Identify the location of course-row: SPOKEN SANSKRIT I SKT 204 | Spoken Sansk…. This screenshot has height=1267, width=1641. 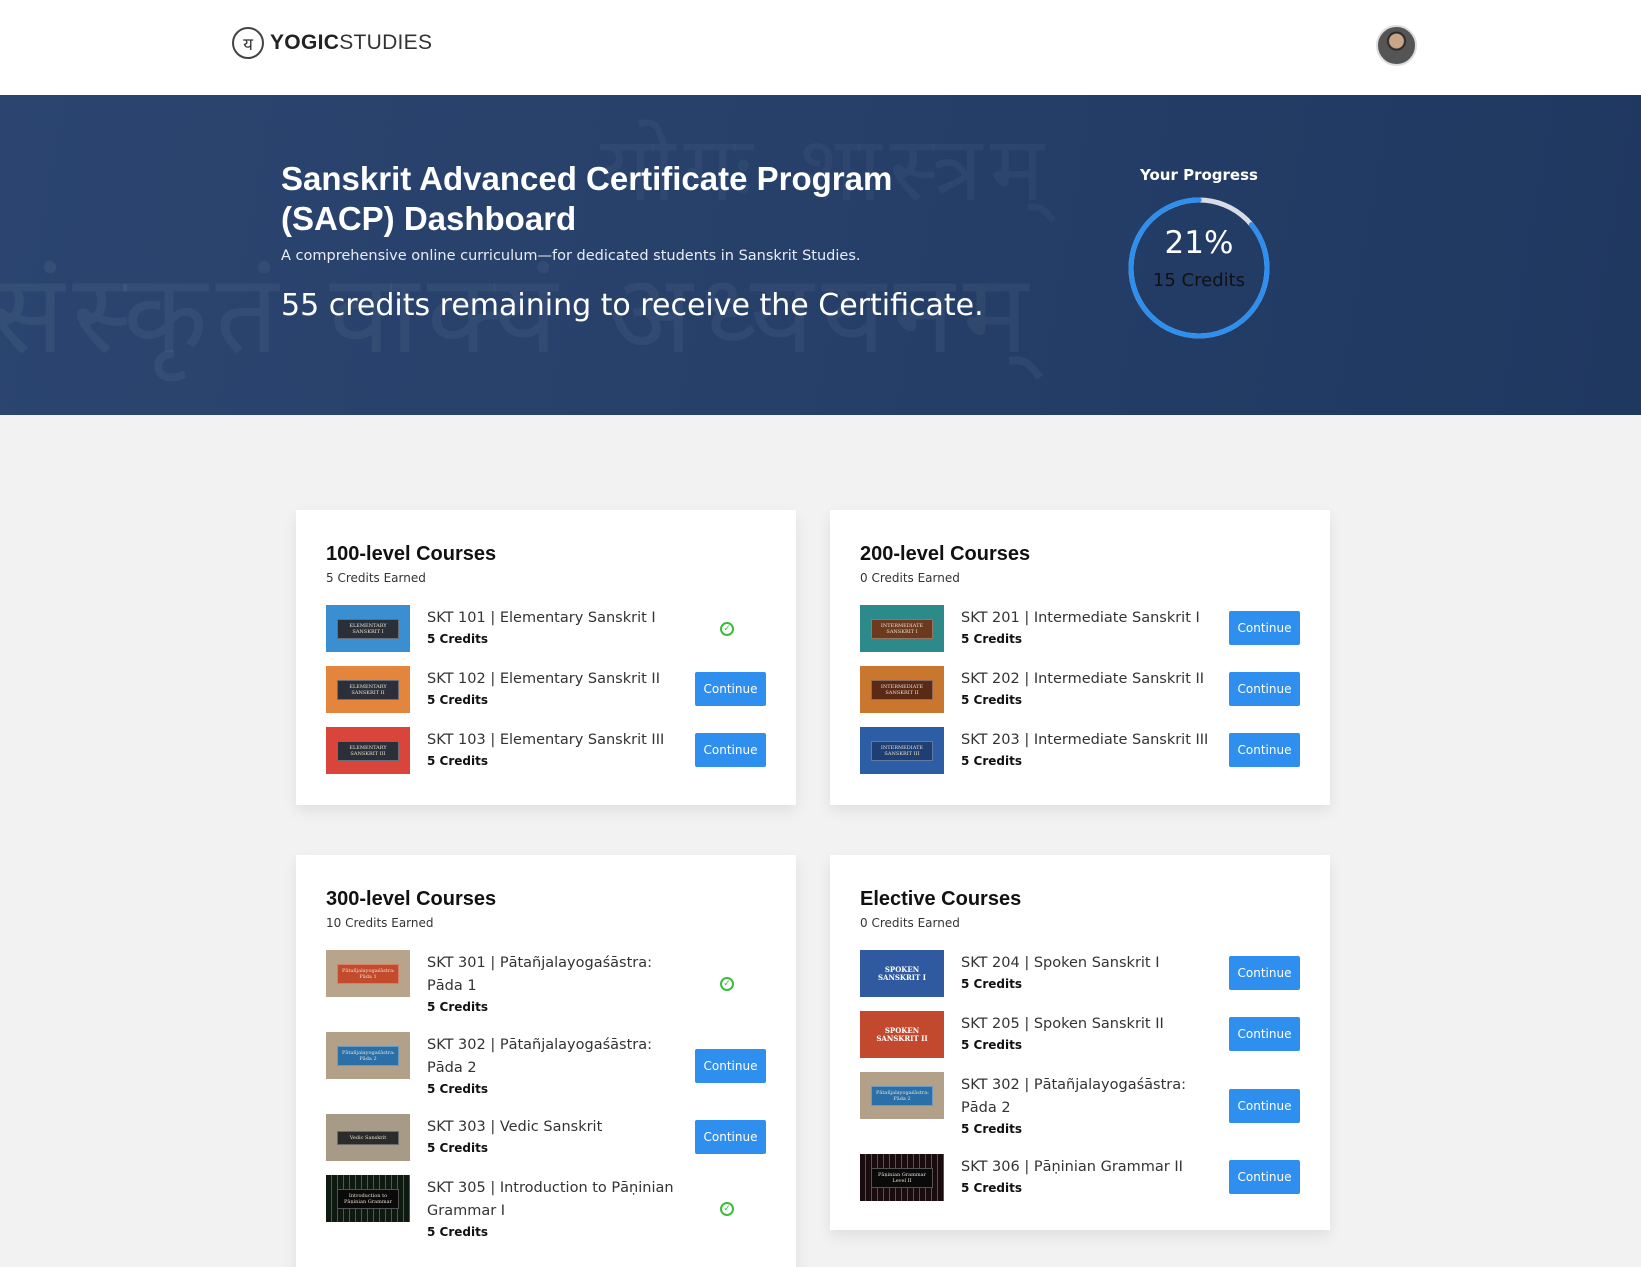
(1080, 975).